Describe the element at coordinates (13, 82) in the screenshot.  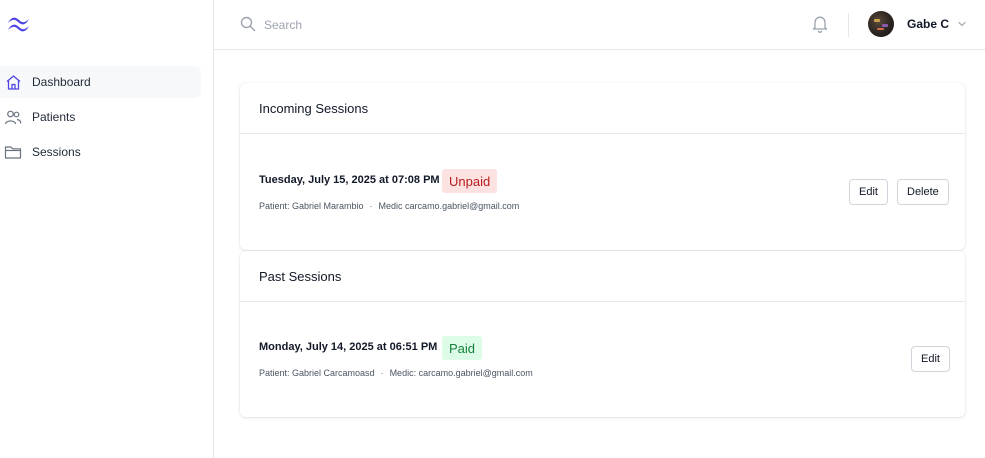
I see `home-icon` at that location.